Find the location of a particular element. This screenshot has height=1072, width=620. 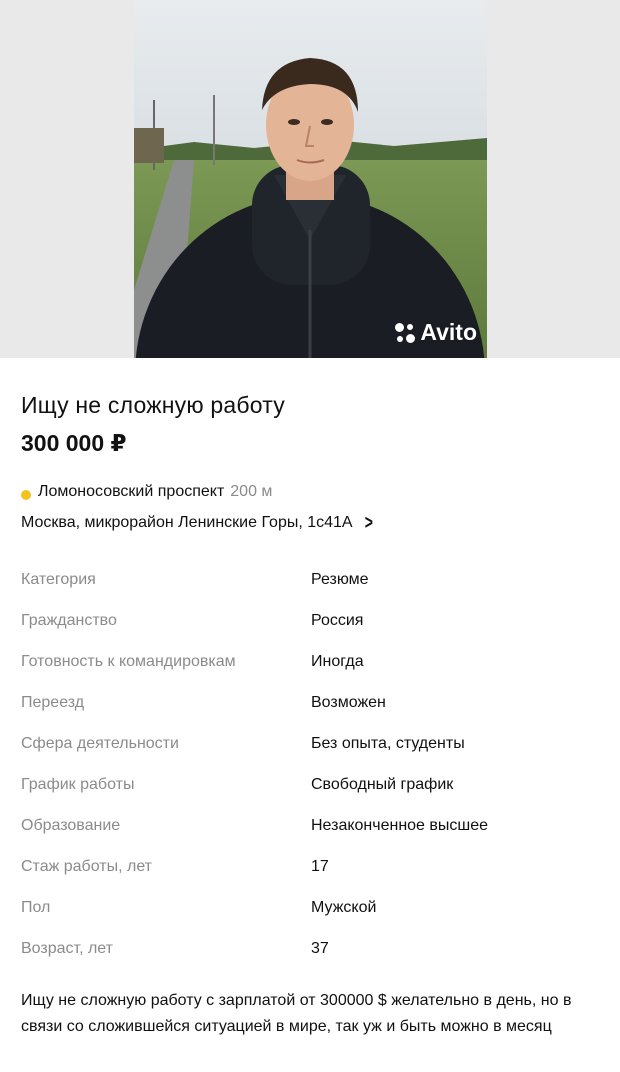

param-value: Россия is located at coordinates (337, 620).